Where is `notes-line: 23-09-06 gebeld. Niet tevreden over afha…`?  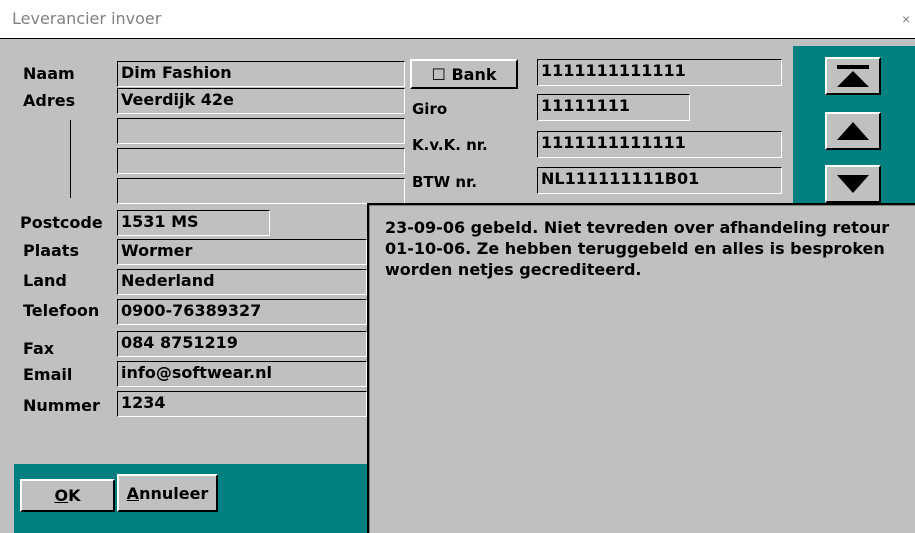 notes-line: 23-09-06 gebeld. Niet tevreden over afha… is located at coordinates (637, 227).